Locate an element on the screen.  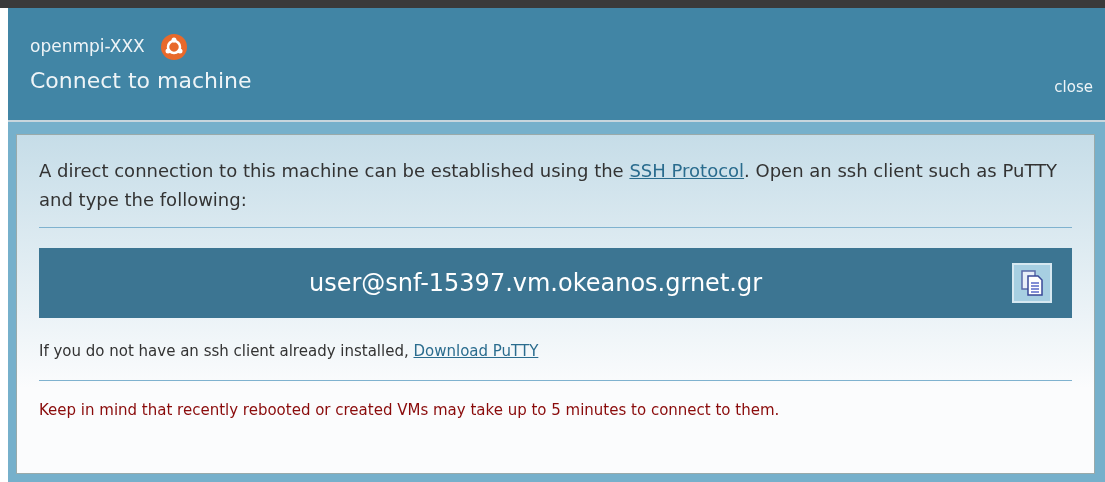
ssh-protocol-link: SSH Protocol is located at coordinates (687, 170).